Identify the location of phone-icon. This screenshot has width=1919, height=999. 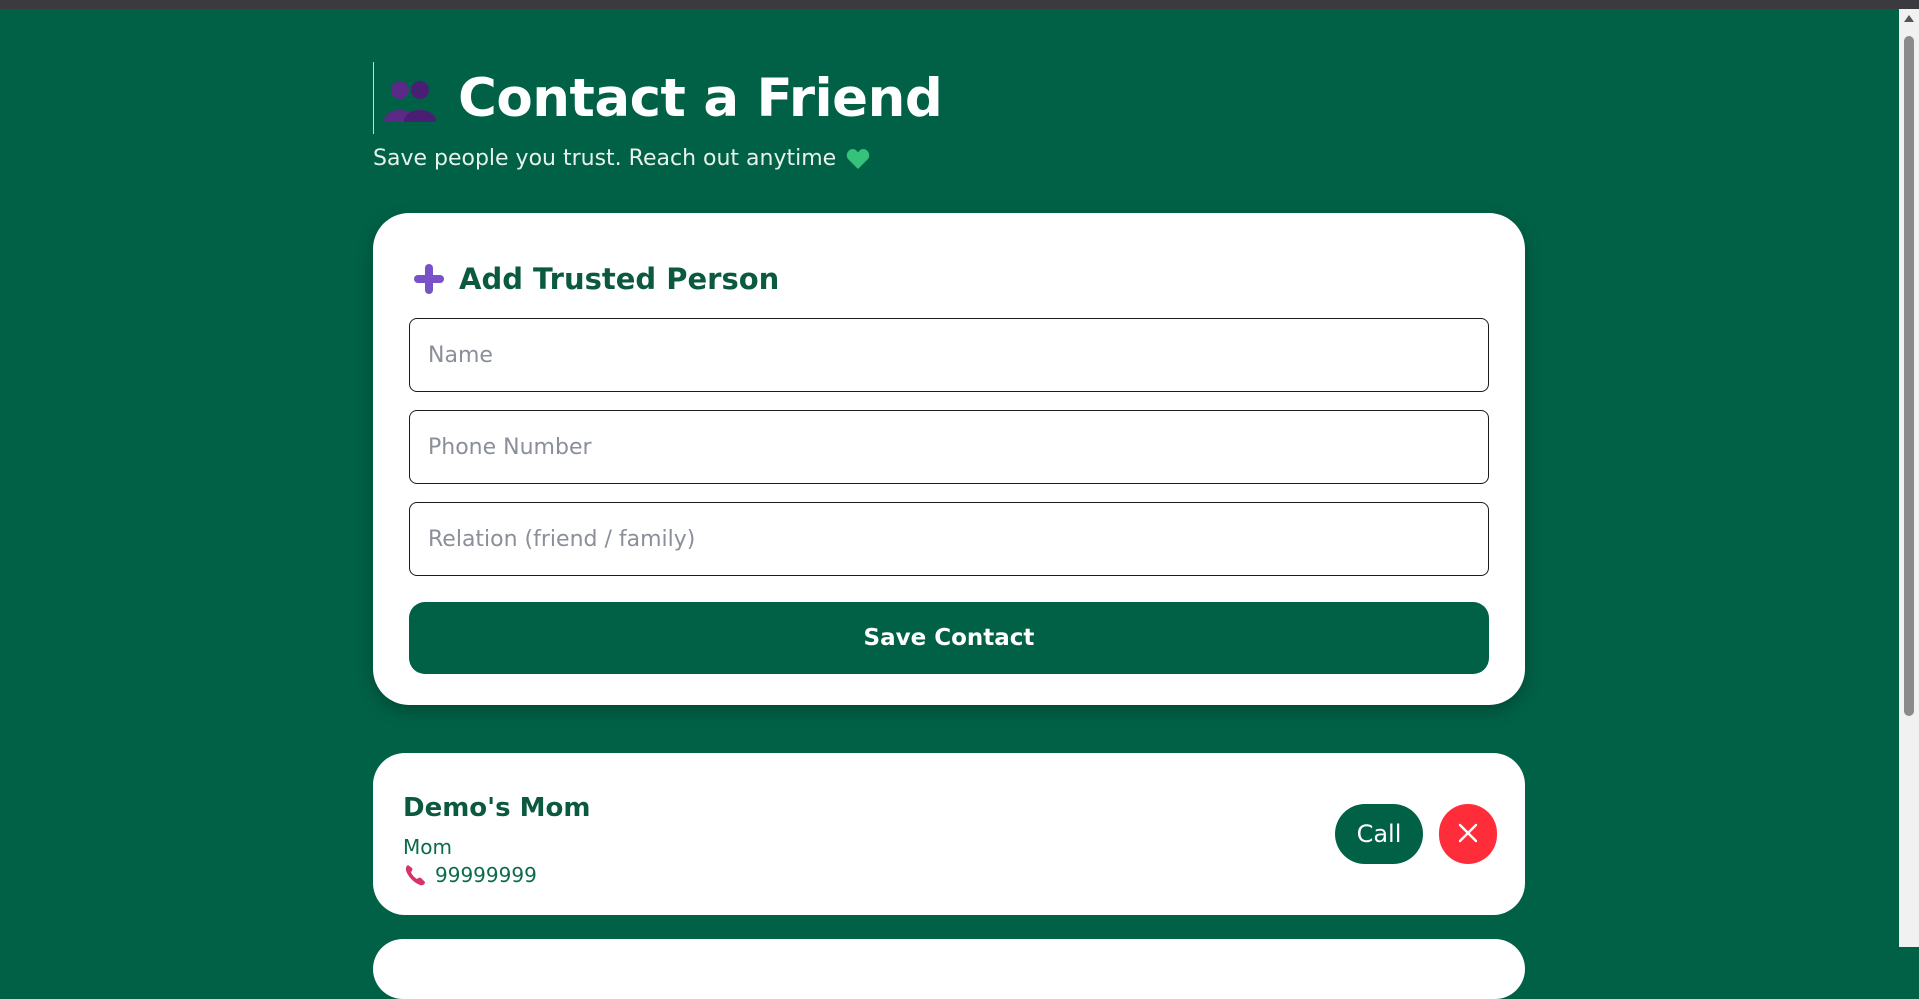
(415, 875).